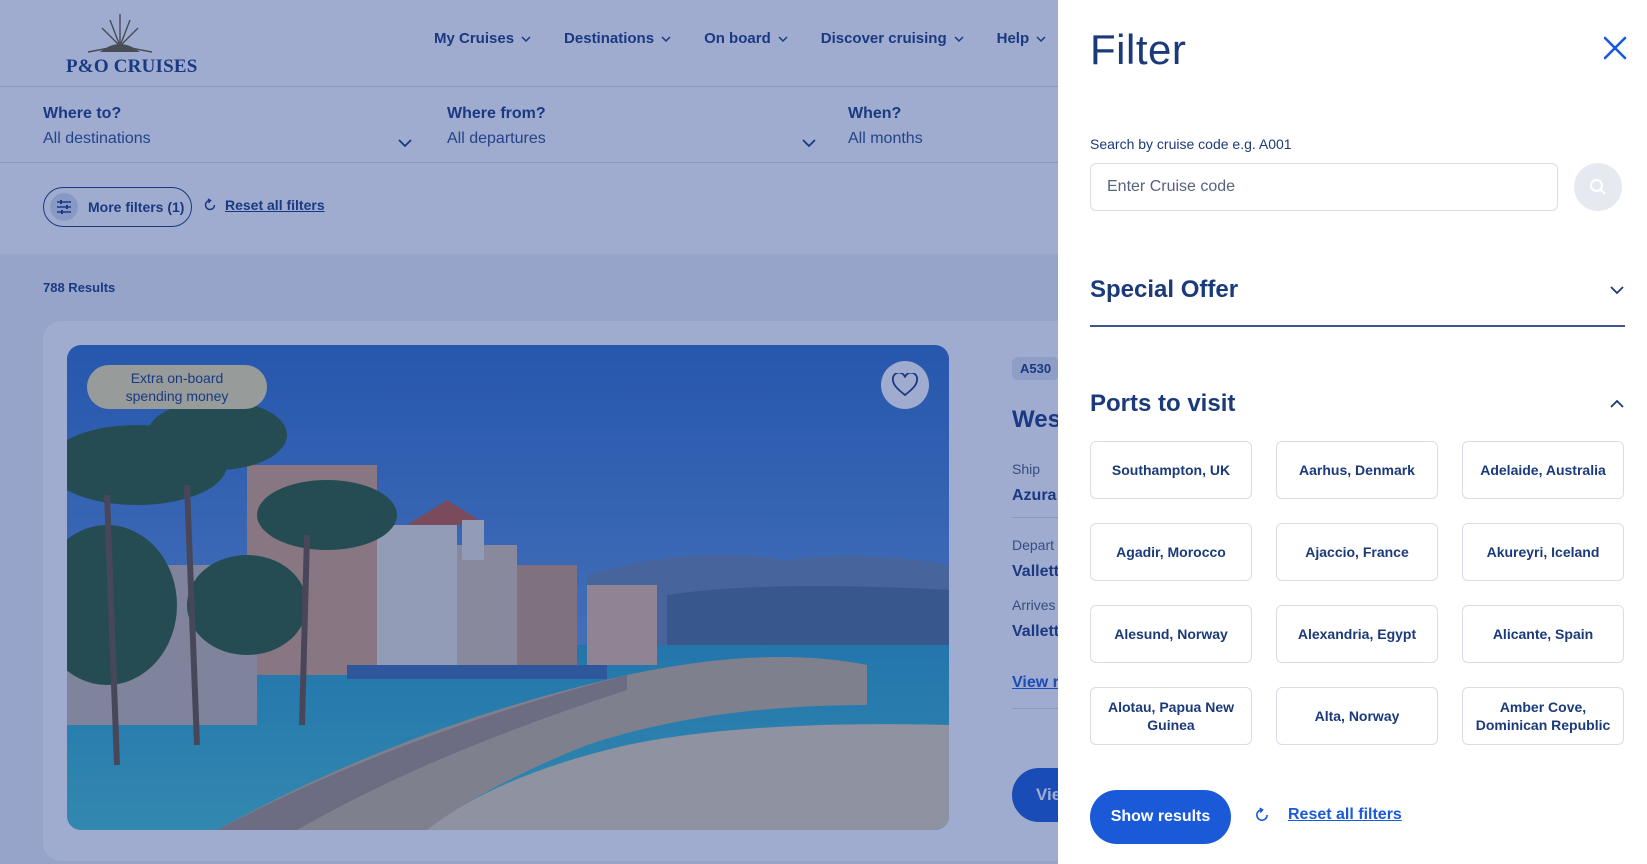 The image size is (1647, 864). I want to click on search-icon, so click(1598, 187).